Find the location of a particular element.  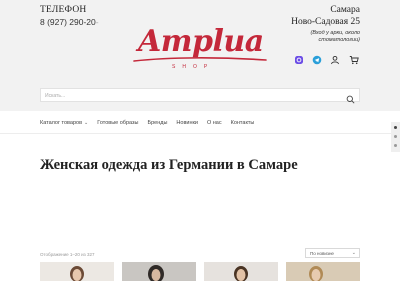

nav-item-new: Новинки is located at coordinates (187, 123).